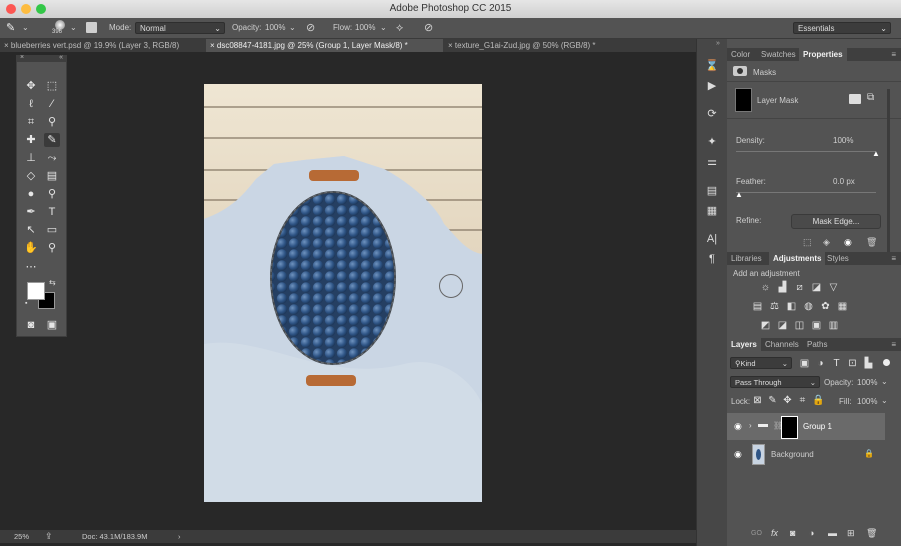  I want to click on tab-color: Color, so click(740, 54).